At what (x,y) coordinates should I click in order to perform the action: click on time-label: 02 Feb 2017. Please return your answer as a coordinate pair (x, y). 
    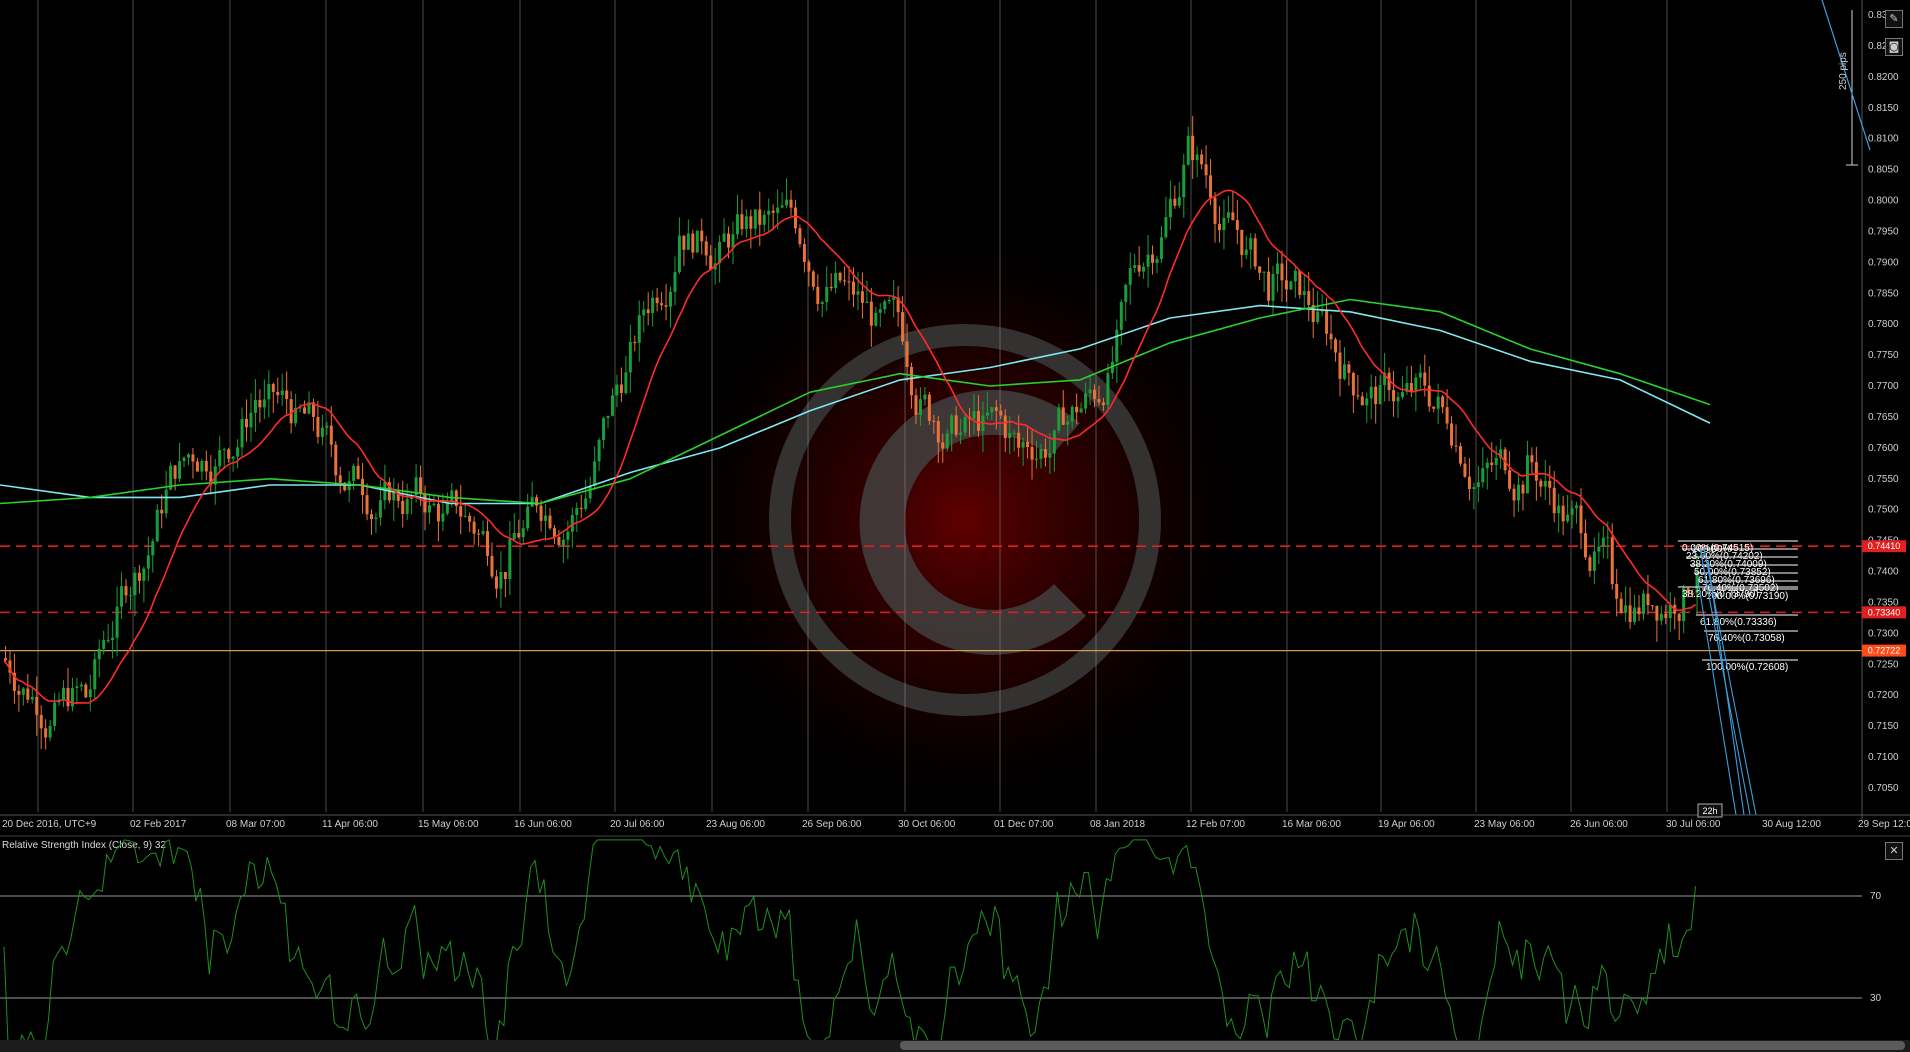
    Looking at the image, I should click on (158, 824).